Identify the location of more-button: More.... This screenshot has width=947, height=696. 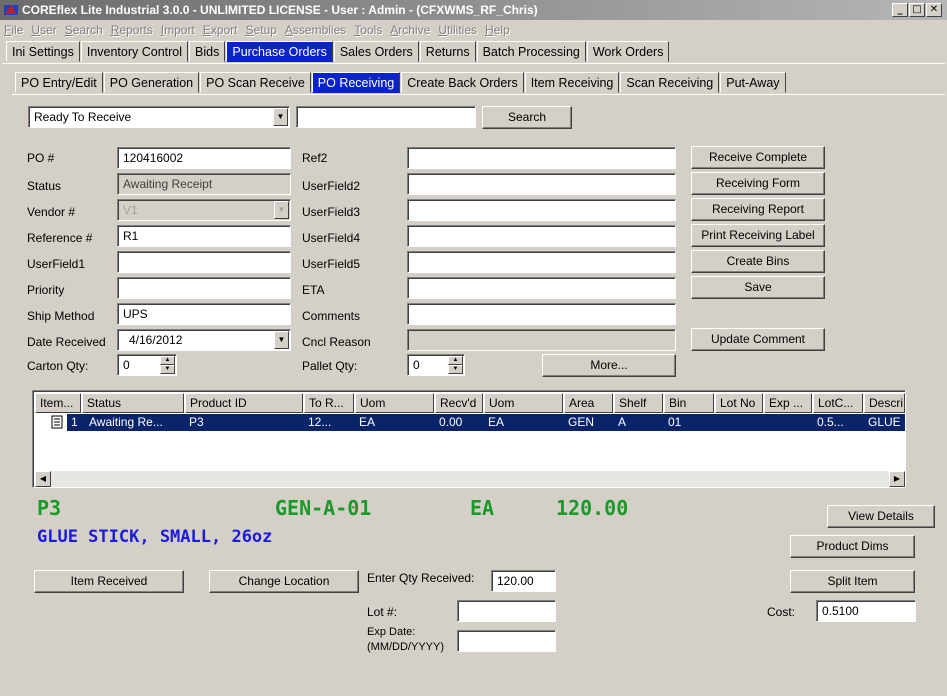
(609, 365).